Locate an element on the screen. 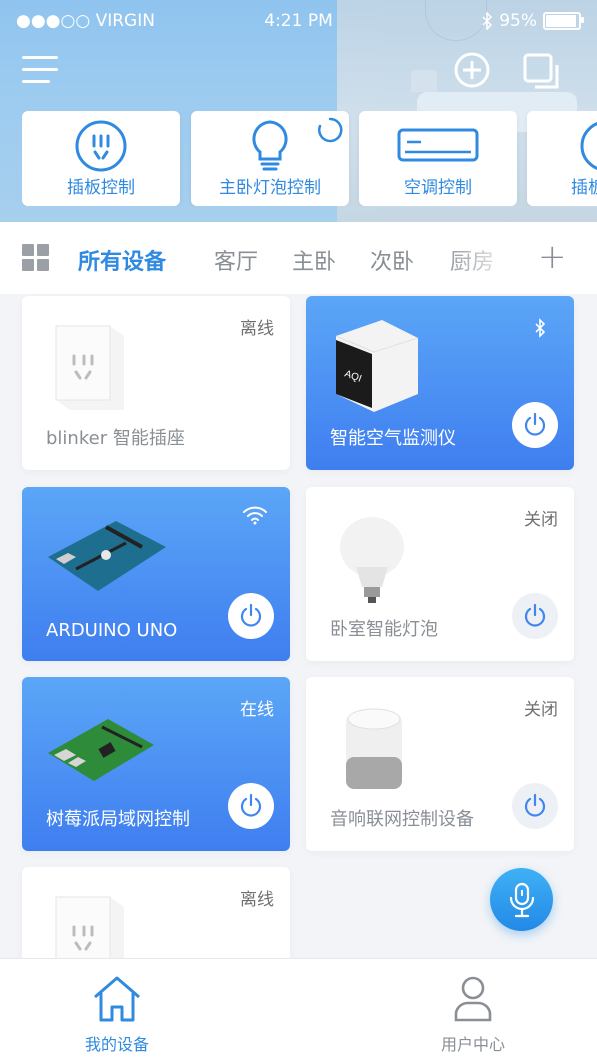  add-device-button is located at coordinates (472, 70).